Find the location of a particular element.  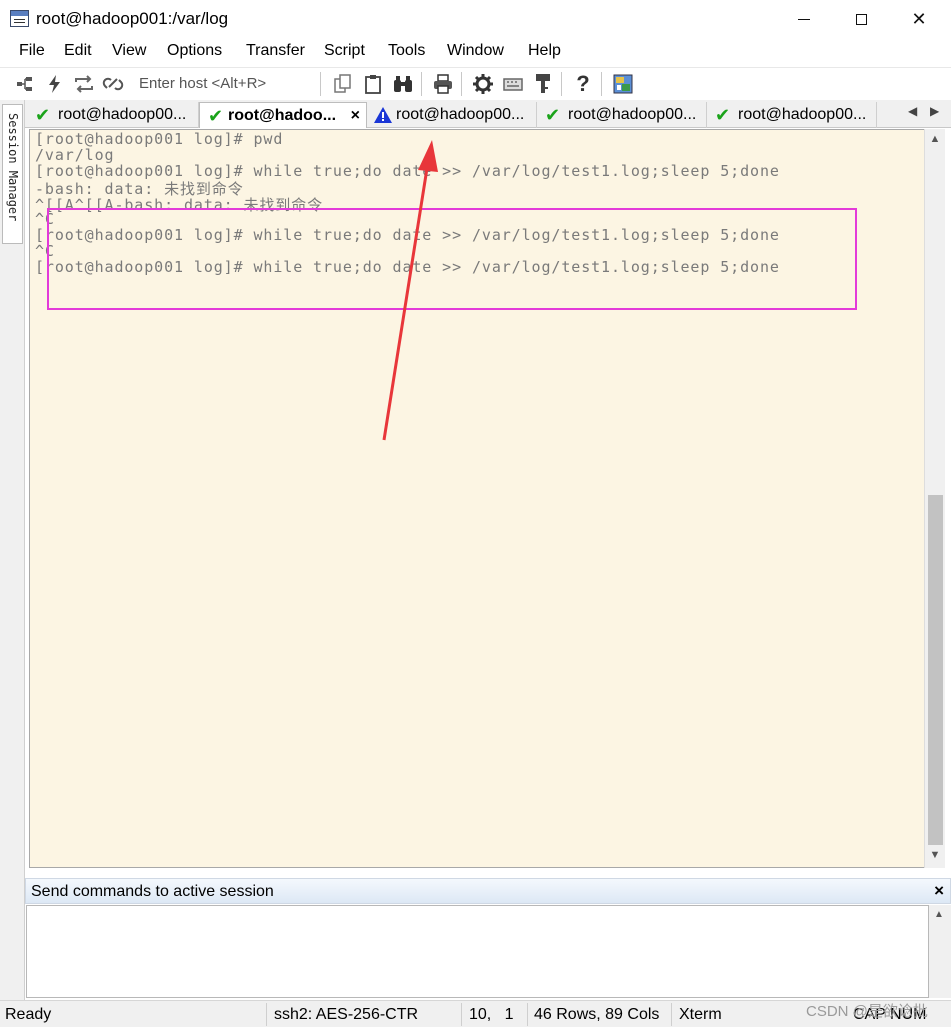

reconnect-icon is located at coordinates (84, 84).